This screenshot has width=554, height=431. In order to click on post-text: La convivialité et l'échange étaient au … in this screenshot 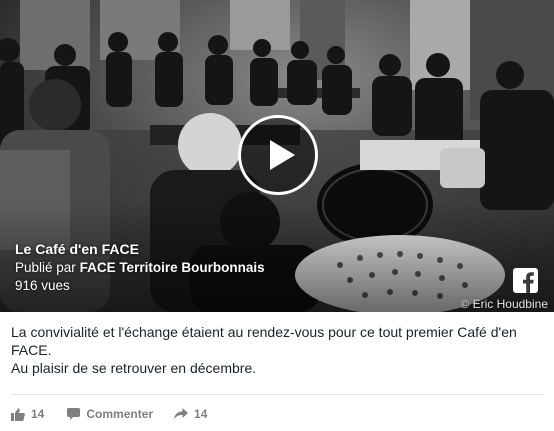, I will do `click(276, 350)`.